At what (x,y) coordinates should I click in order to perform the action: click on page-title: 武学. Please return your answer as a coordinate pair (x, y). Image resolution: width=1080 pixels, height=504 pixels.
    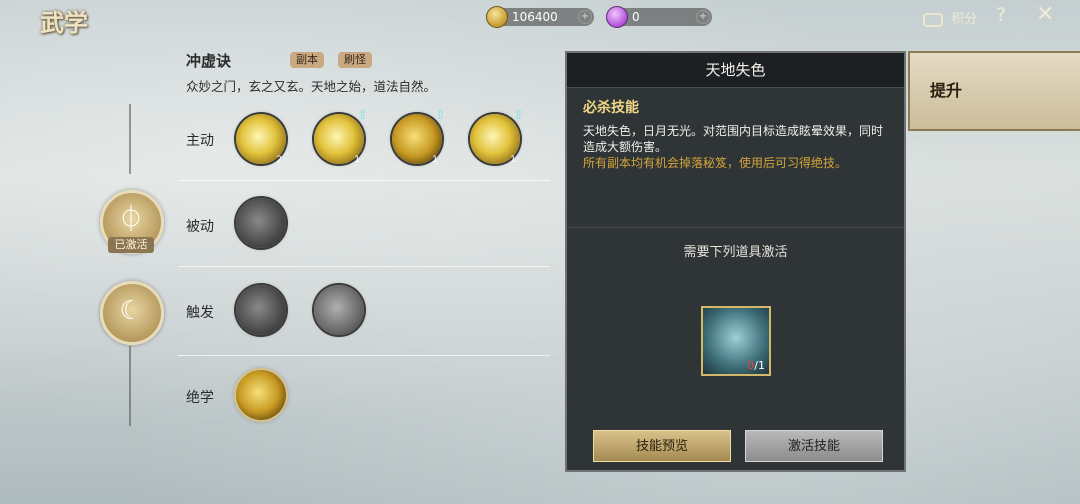
    Looking at the image, I should click on (64, 22).